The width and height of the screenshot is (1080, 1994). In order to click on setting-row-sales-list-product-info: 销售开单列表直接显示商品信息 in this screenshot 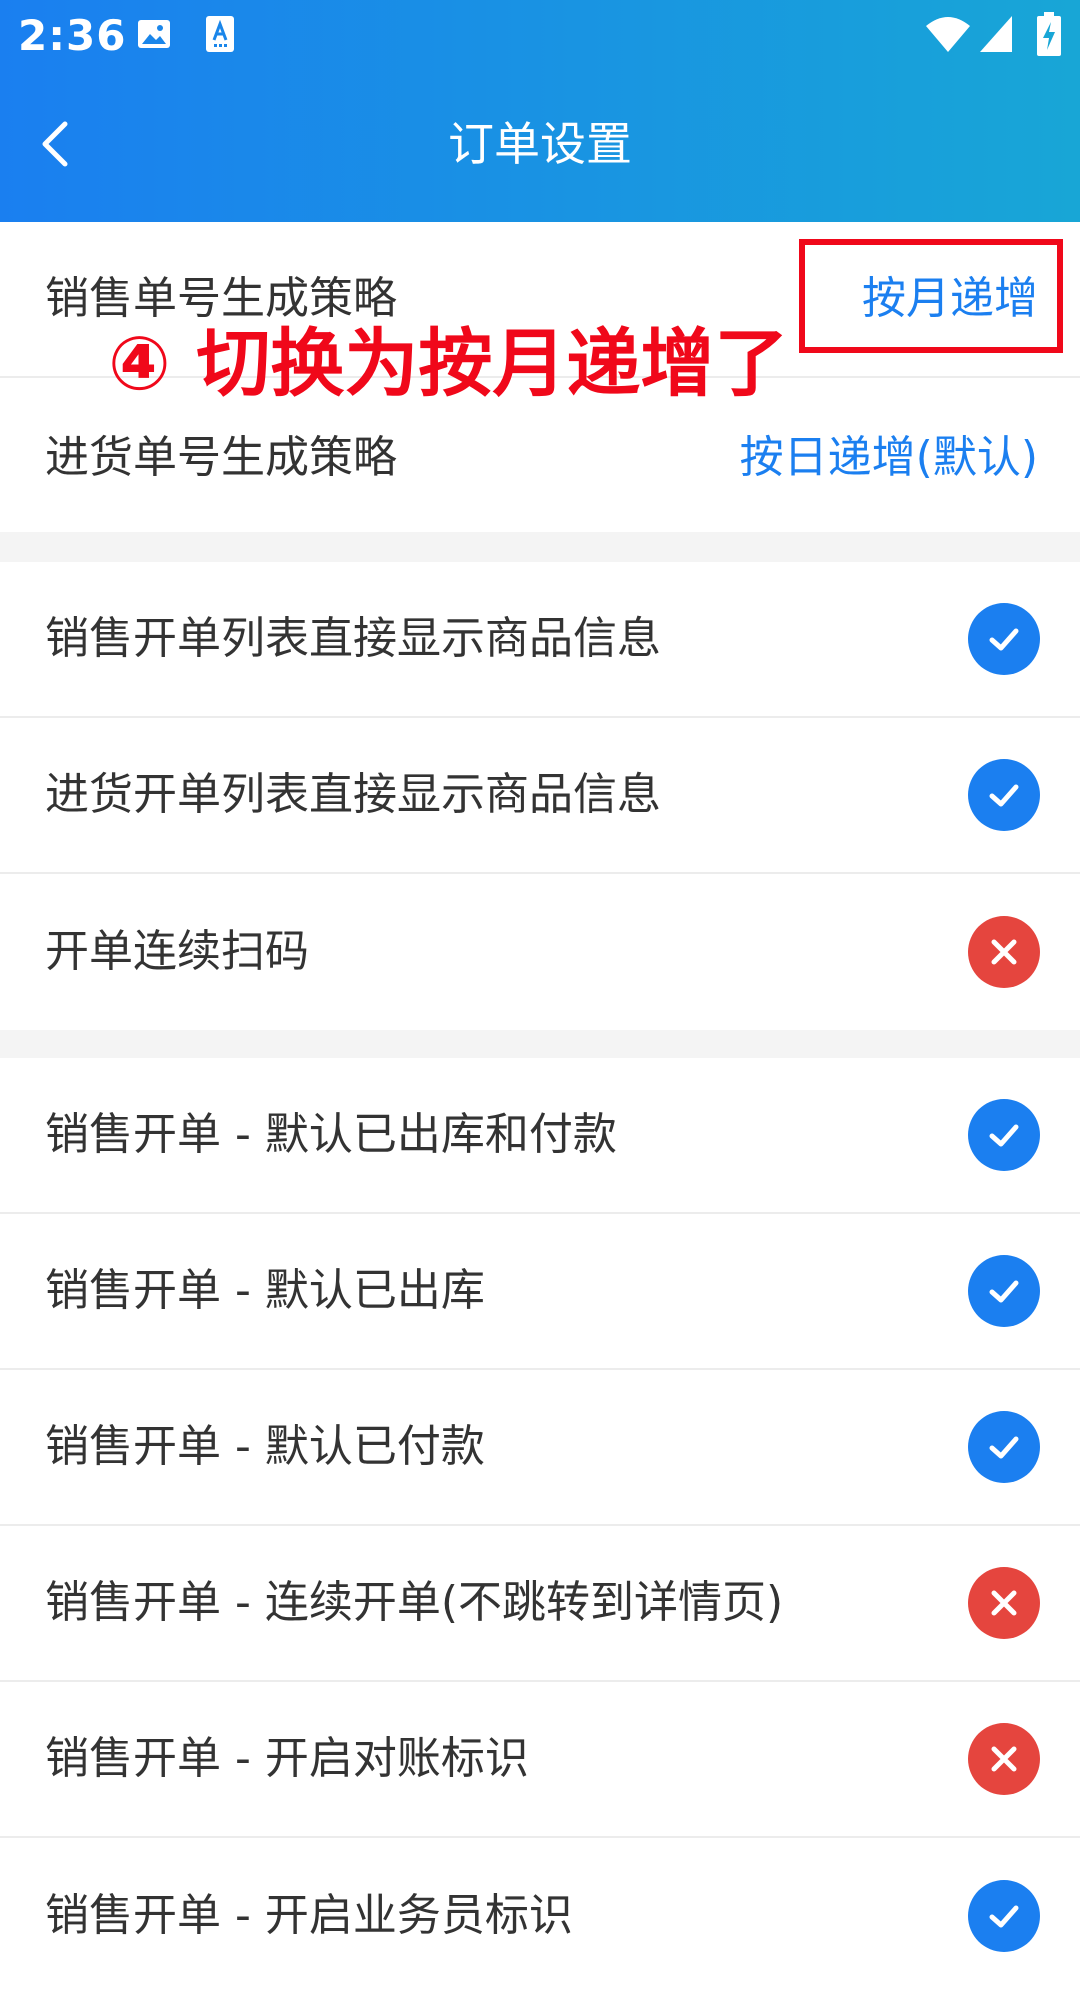, I will do `click(540, 640)`.